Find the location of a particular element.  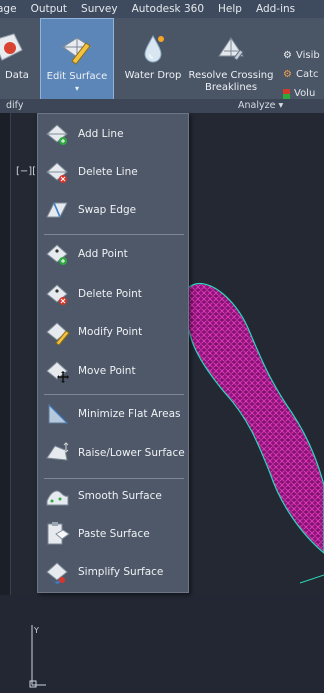

visibility-icon: ⚙ is located at coordinates (287, 55).